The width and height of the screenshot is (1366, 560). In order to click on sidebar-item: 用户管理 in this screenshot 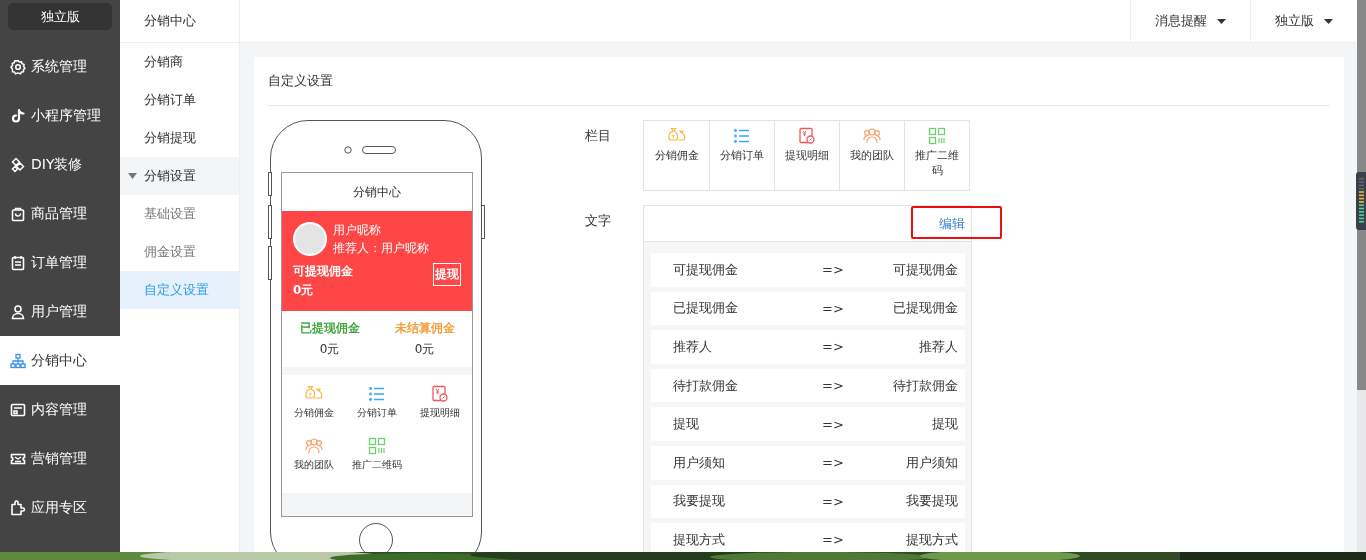, I will do `click(60, 311)`.